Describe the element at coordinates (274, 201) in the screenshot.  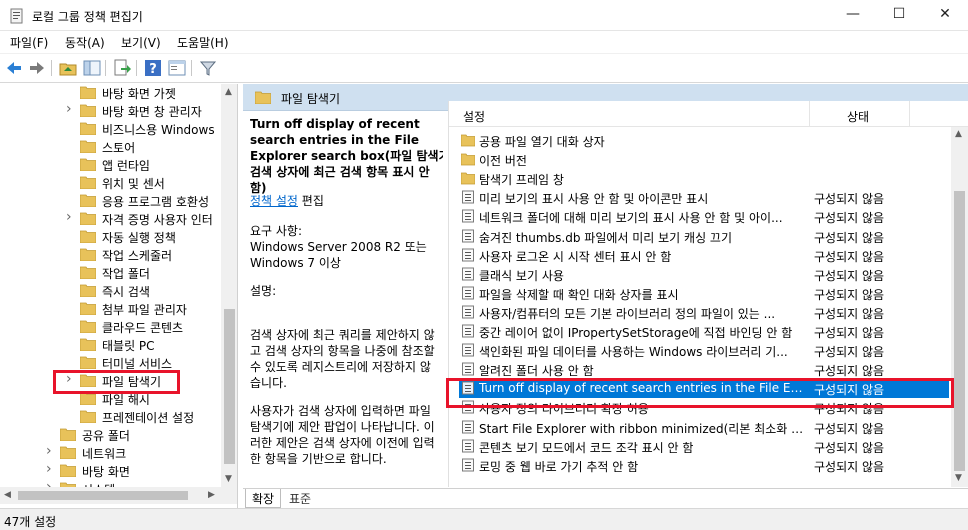
I see `edit-policy-link: 정책 설정` at that location.